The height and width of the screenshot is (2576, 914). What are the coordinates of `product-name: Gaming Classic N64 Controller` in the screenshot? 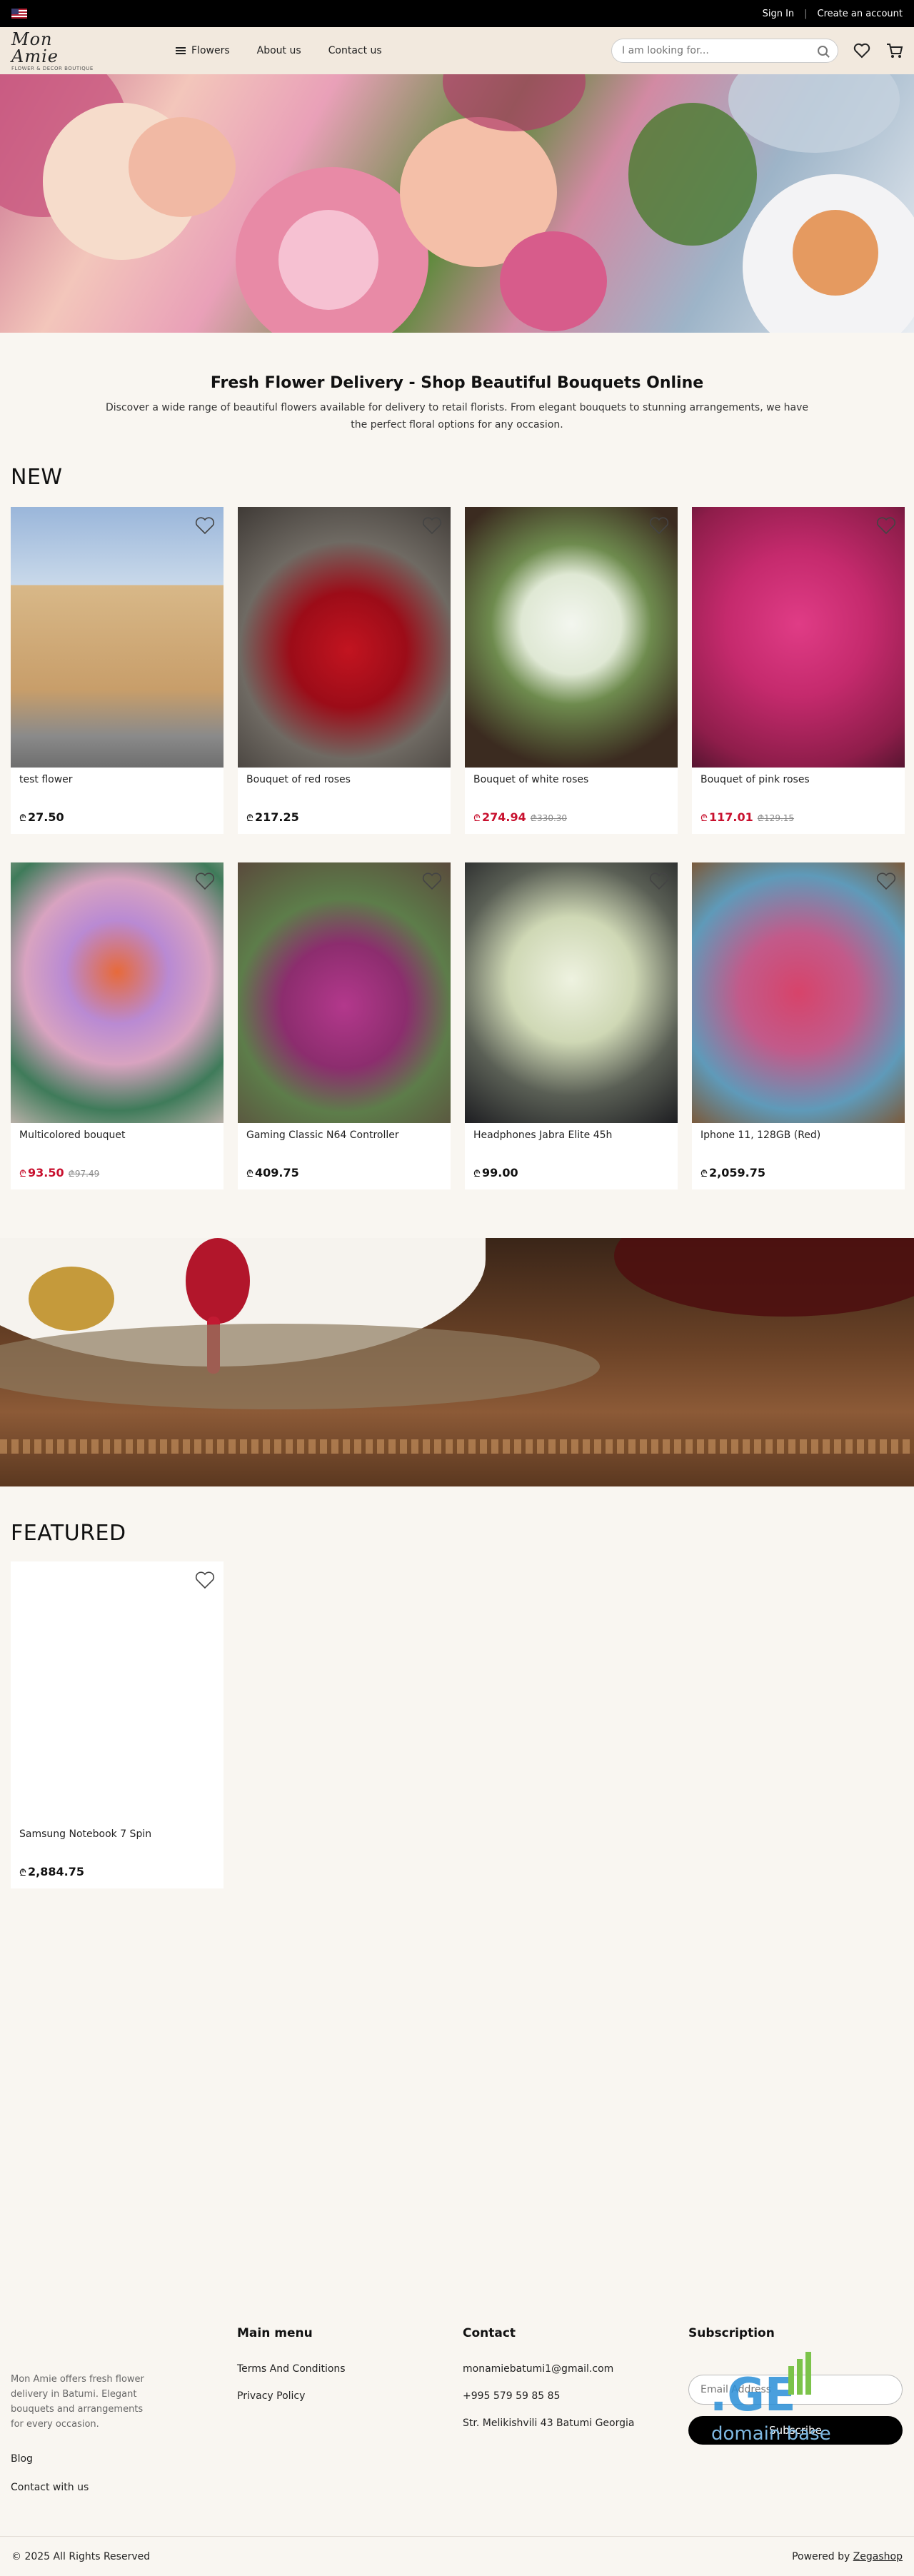 It's located at (348, 1136).